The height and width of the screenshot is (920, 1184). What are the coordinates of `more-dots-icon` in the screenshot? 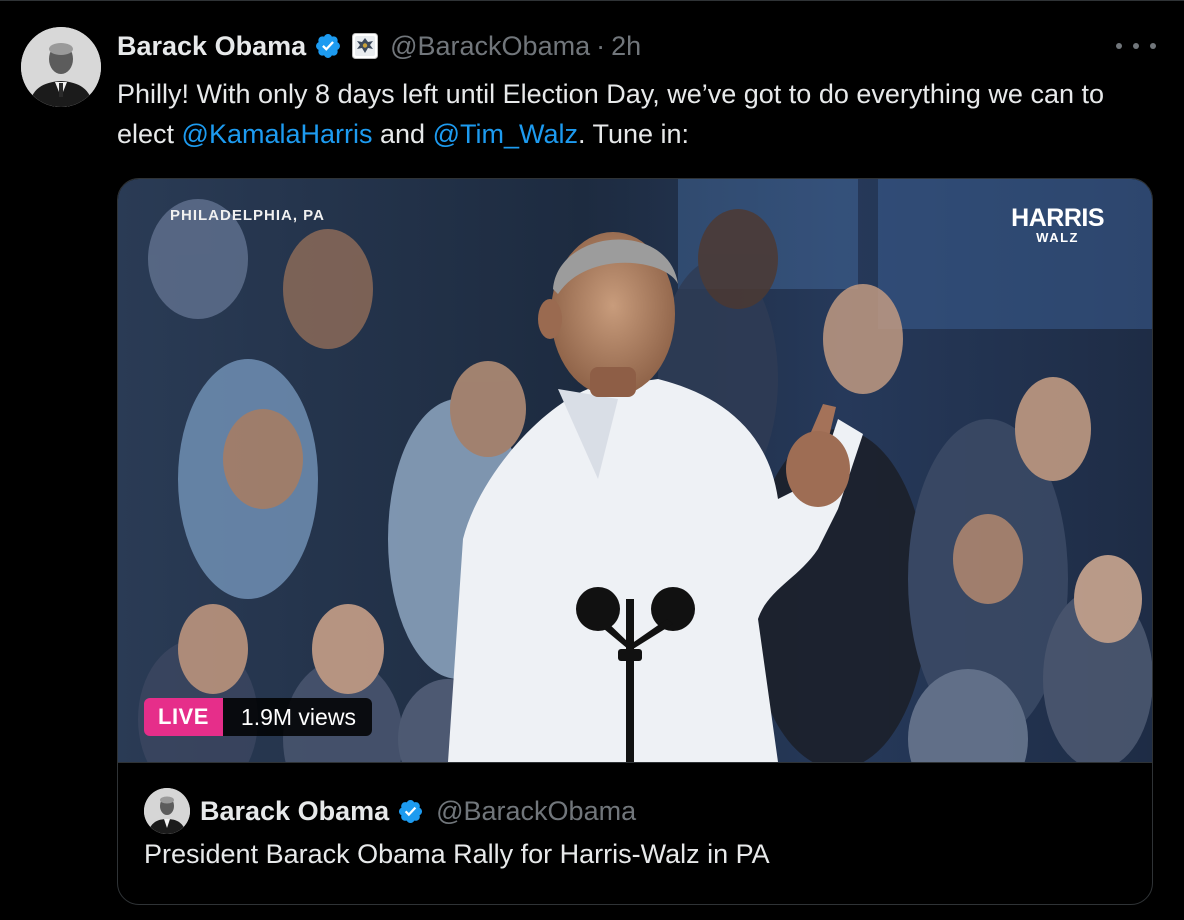 It's located at (1136, 46).